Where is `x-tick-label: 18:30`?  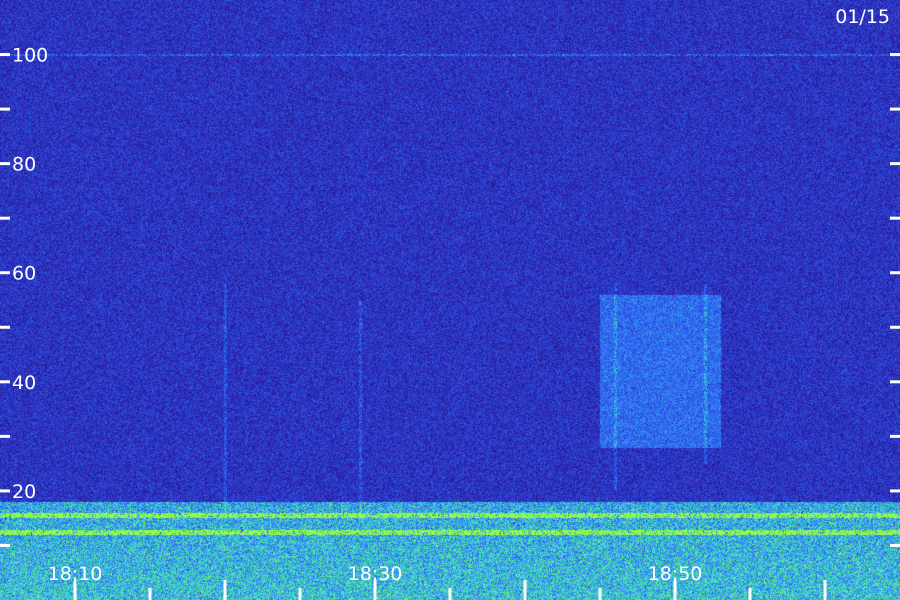 x-tick-label: 18:30 is located at coordinates (375, 574).